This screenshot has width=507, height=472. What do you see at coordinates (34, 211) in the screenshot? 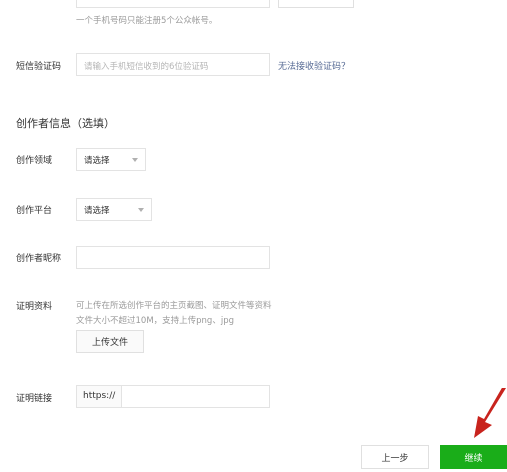
I see `creation-platform-label: 创作平台` at bounding box center [34, 211].